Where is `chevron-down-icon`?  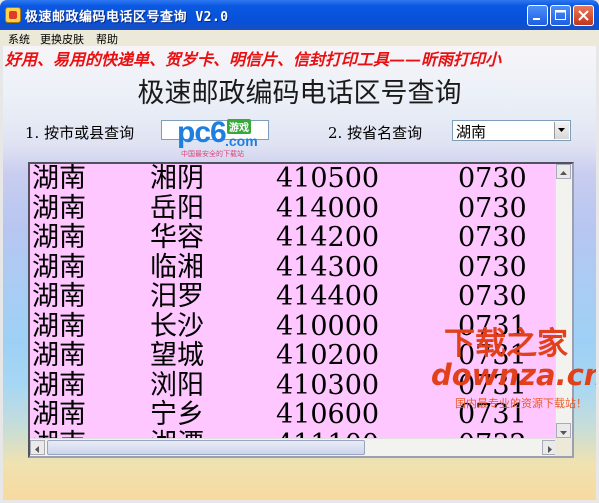
chevron-down-icon is located at coordinates (561, 130).